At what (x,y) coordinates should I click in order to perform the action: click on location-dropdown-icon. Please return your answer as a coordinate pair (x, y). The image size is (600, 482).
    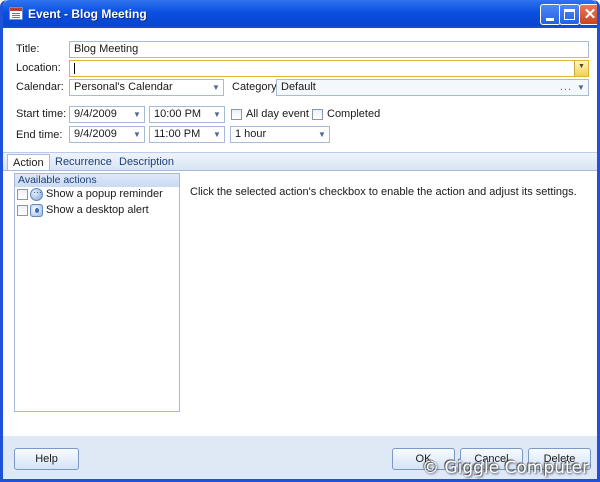
    Looking at the image, I should click on (581, 68).